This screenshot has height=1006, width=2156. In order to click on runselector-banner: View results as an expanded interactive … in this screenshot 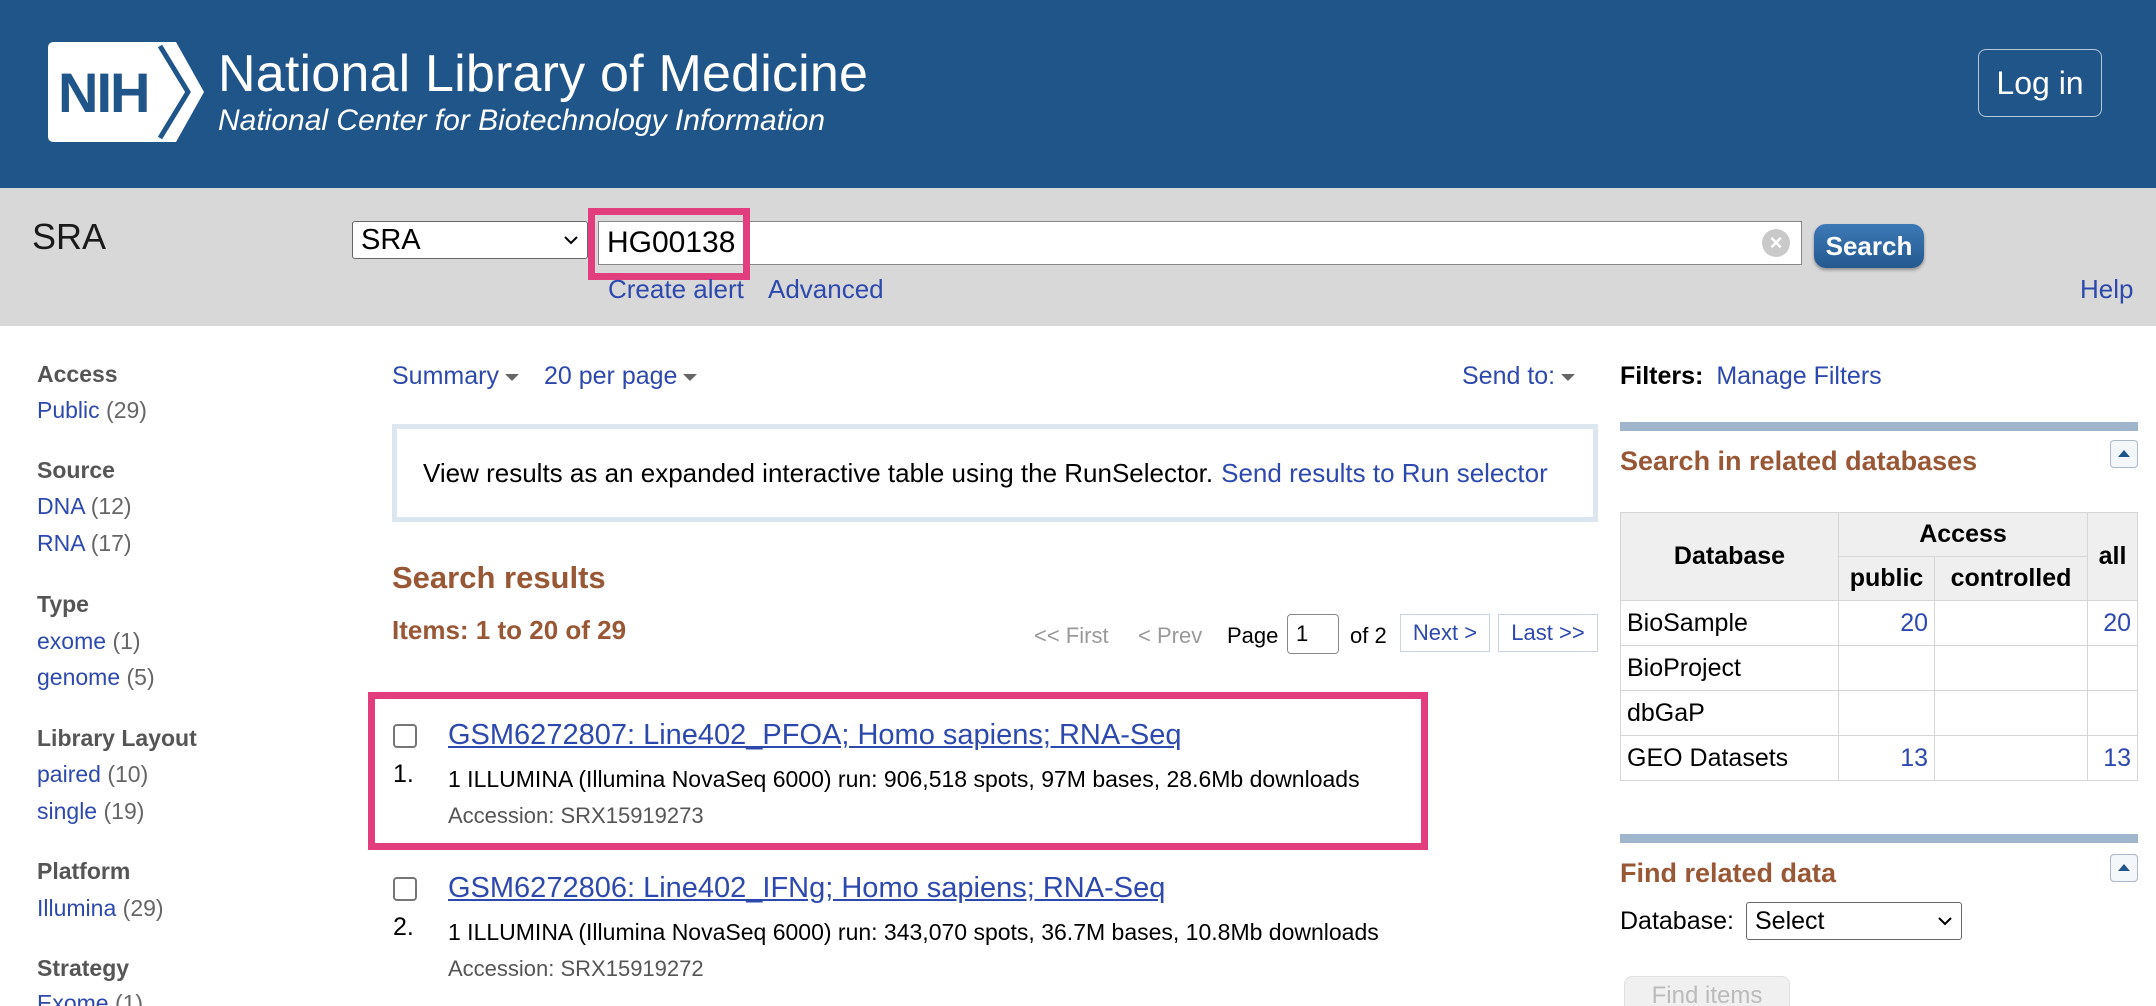, I will do `click(995, 473)`.